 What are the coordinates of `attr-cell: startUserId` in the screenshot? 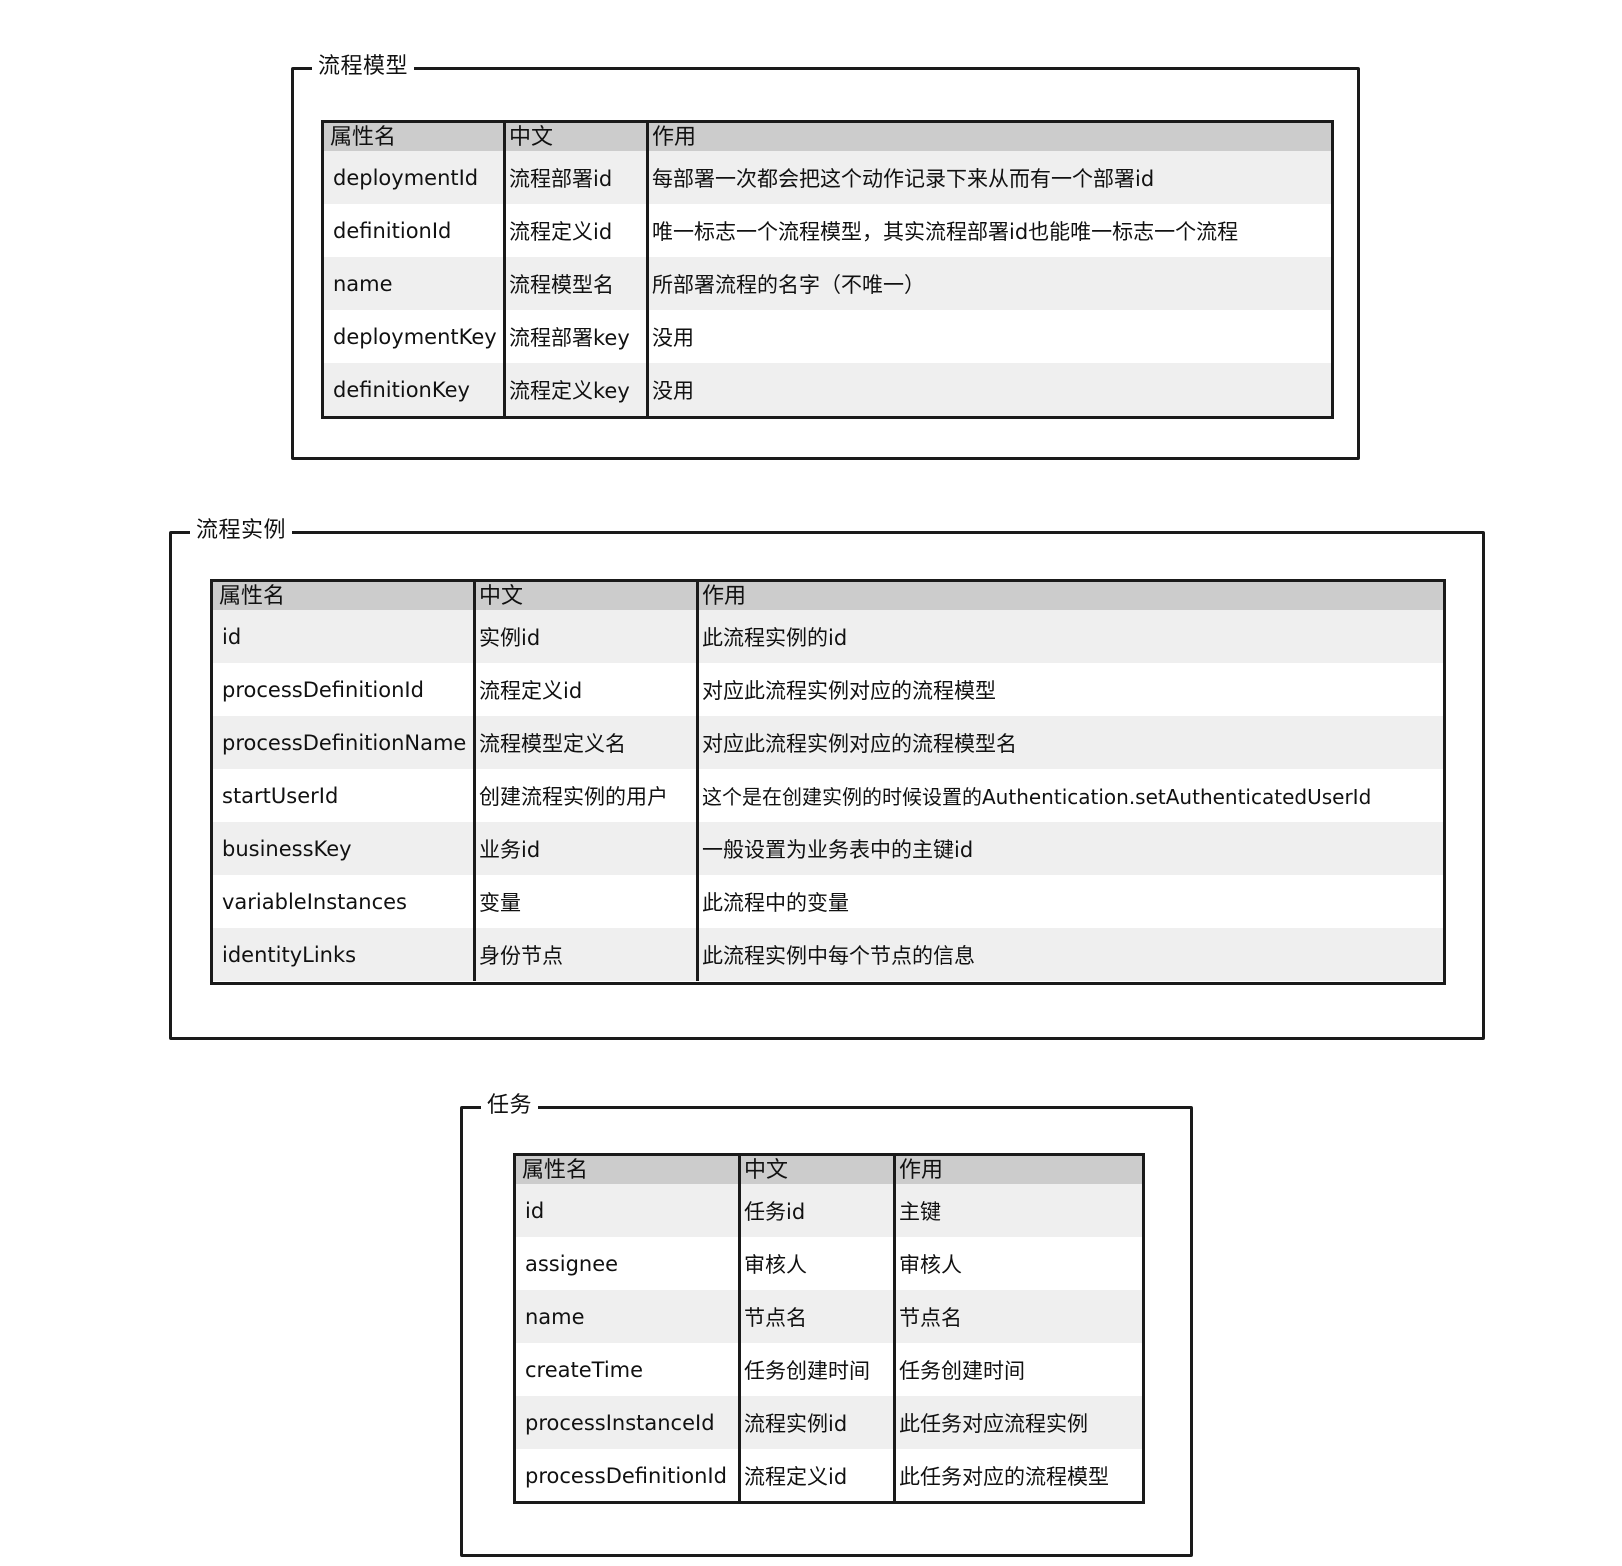 It's located at (280, 795).